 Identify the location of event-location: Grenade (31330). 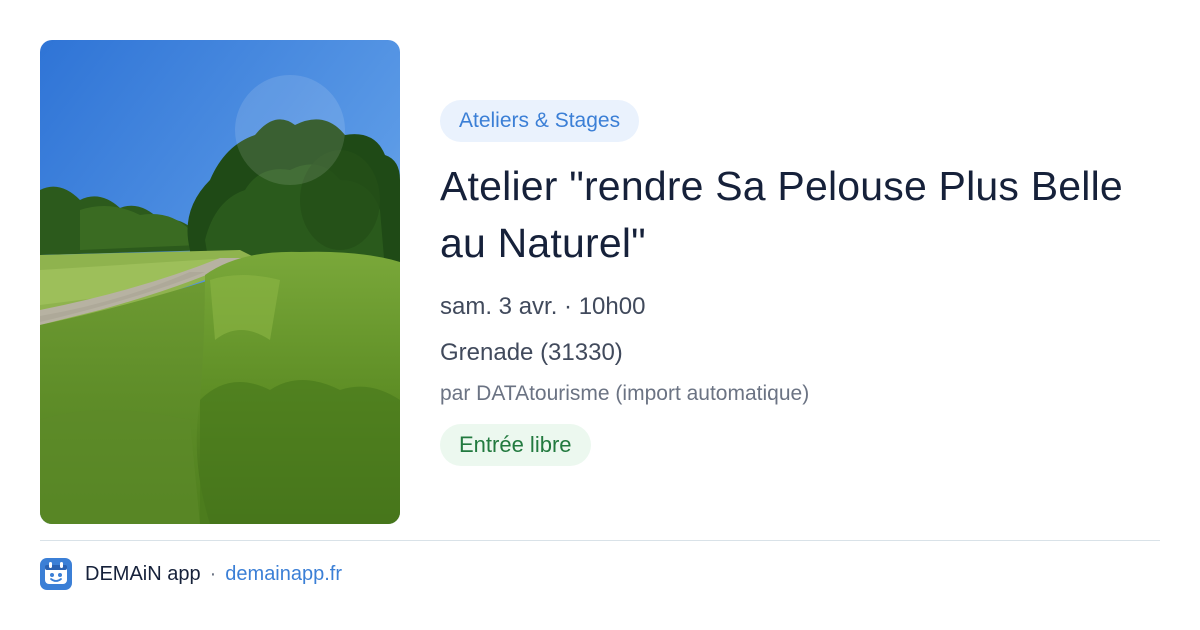
(531, 352).